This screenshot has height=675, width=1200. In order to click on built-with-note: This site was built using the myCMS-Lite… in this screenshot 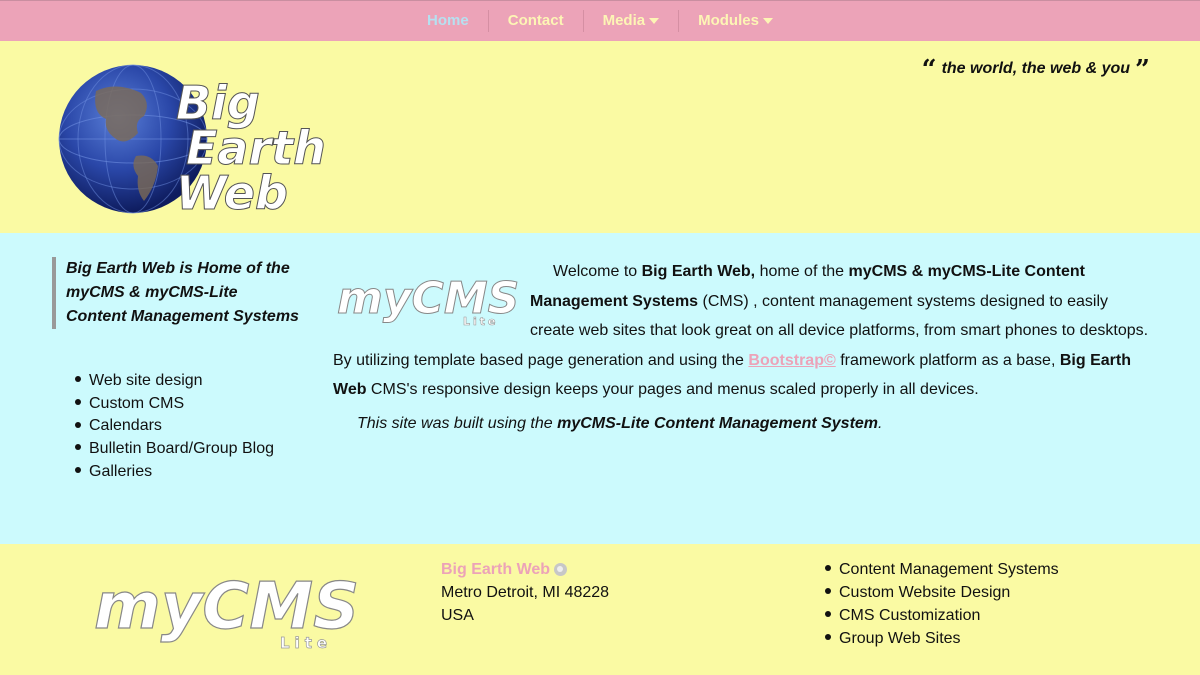, I will do `click(619, 424)`.